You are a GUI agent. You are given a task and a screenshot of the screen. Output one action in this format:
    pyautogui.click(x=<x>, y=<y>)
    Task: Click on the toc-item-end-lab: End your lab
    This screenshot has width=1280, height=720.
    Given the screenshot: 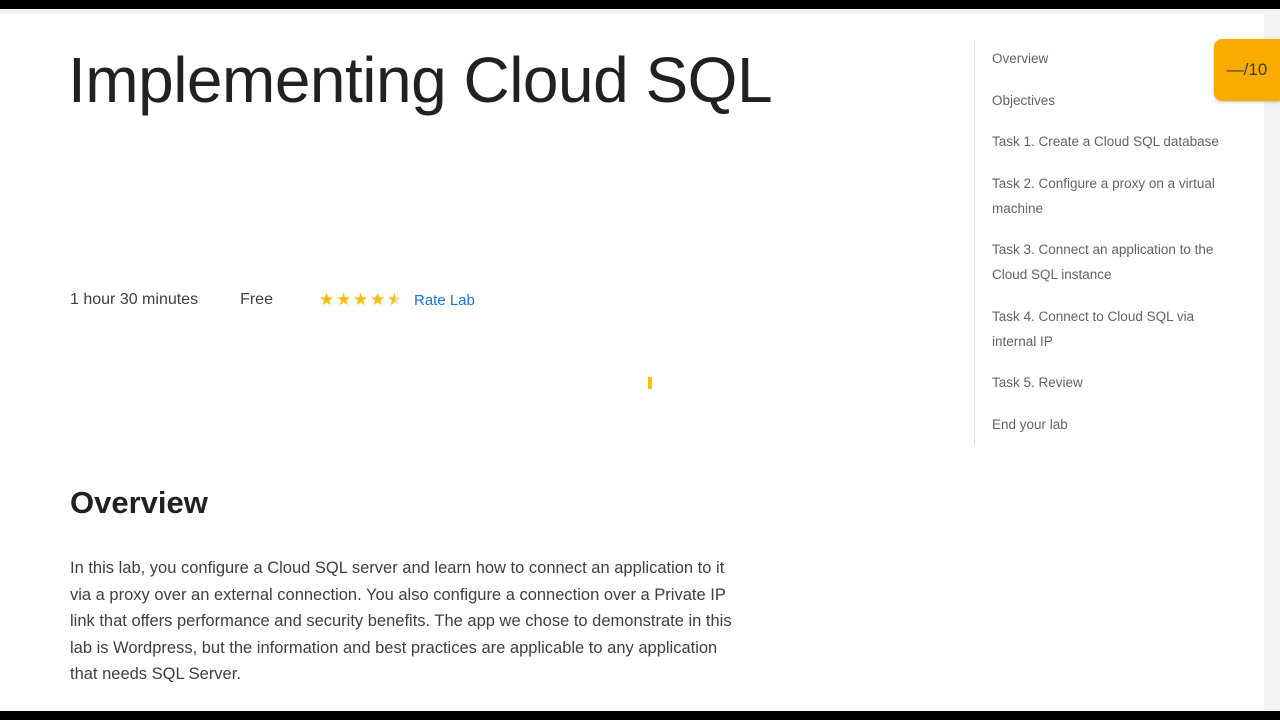 What is the action you would take?
    pyautogui.click(x=1114, y=424)
    